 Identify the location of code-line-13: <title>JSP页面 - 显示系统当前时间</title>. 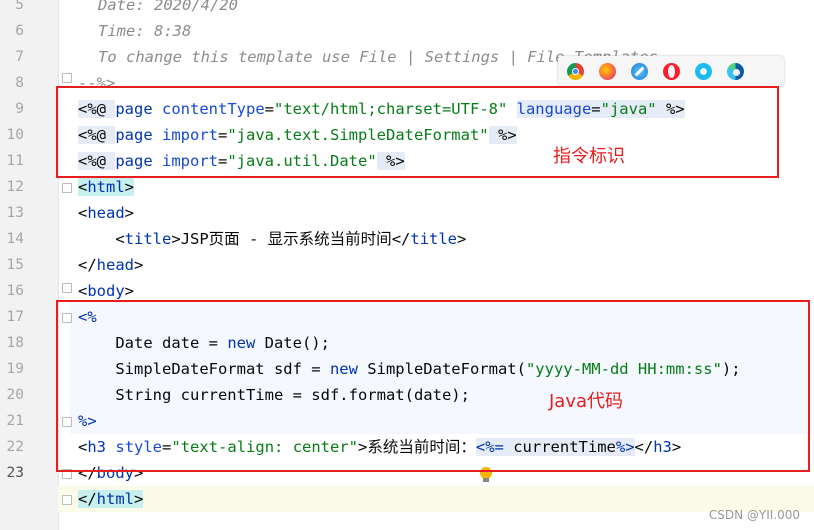
(272, 239).